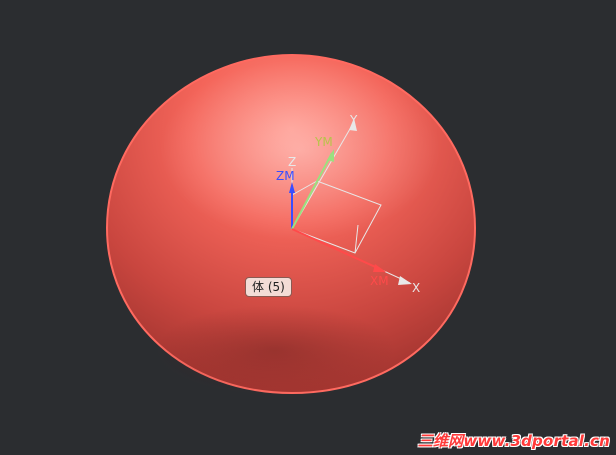 The width and height of the screenshot is (616, 455). Describe the element at coordinates (379, 281) in the screenshot. I see `xm-label: XM` at that location.